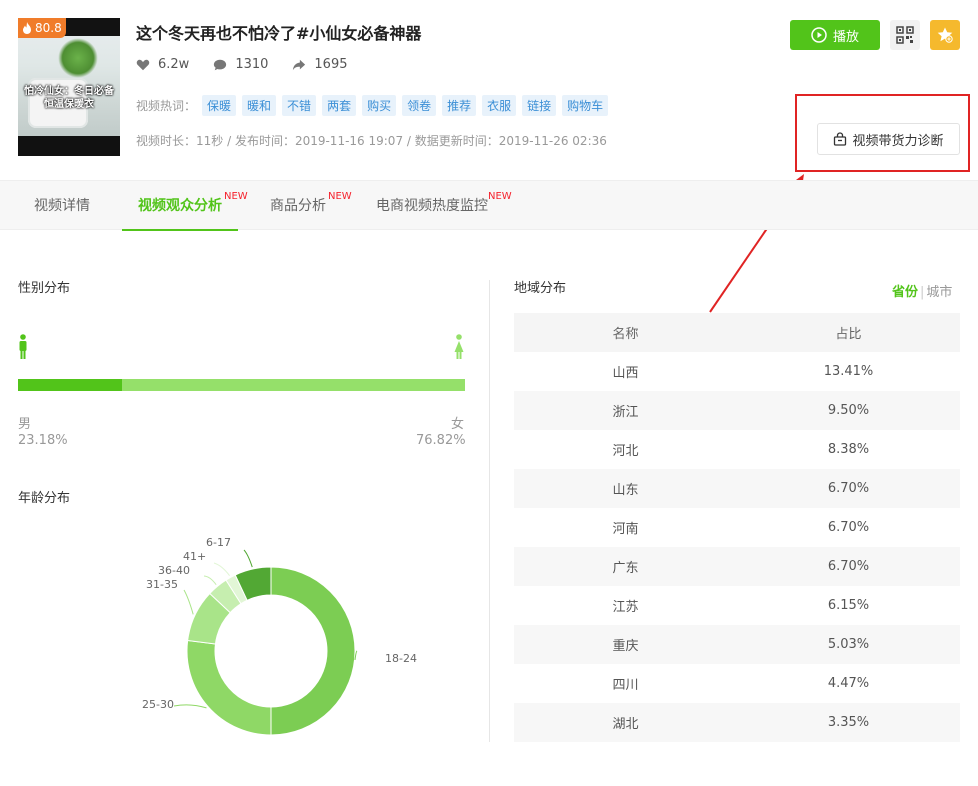 Image resolution: width=978 pixels, height=786 pixels. I want to click on hot-word-tag: 领卷, so click(419, 105).